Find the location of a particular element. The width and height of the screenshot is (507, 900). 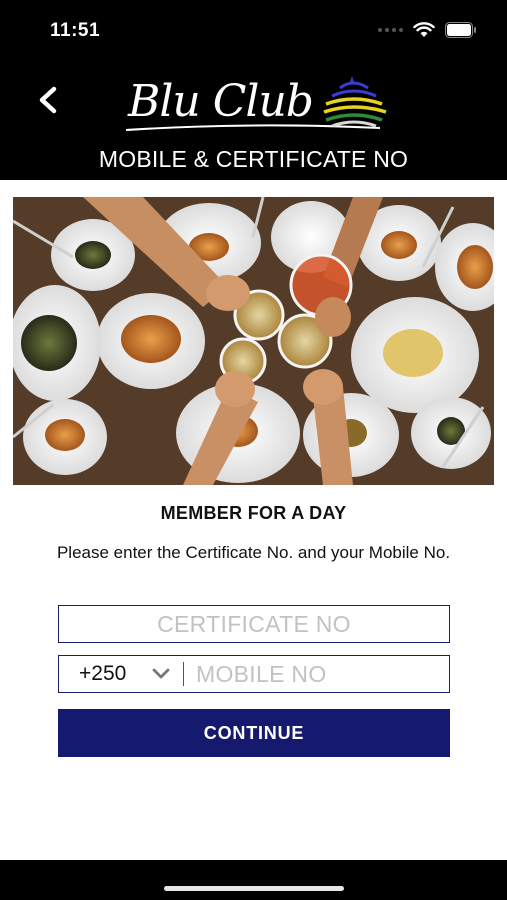

chevron-left-icon is located at coordinates (48, 100).